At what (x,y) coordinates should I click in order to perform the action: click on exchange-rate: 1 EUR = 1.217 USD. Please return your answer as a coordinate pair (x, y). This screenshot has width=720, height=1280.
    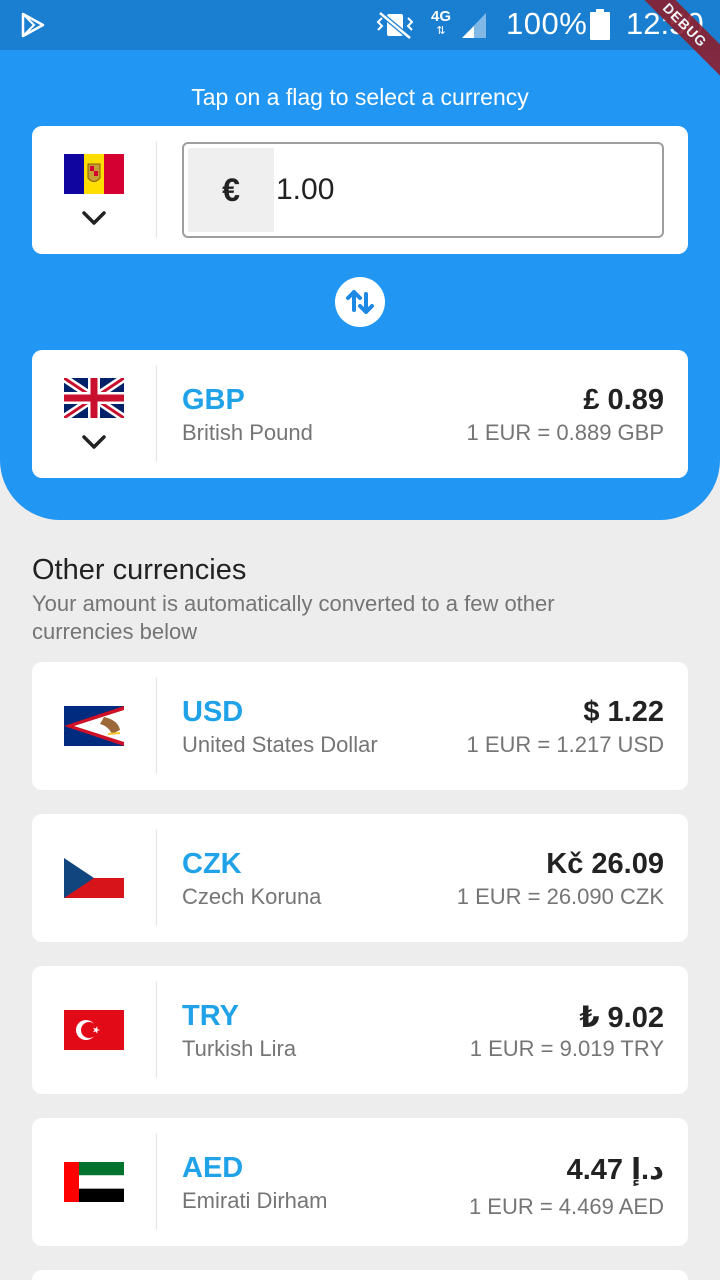
    Looking at the image, I should click on (565, 744).